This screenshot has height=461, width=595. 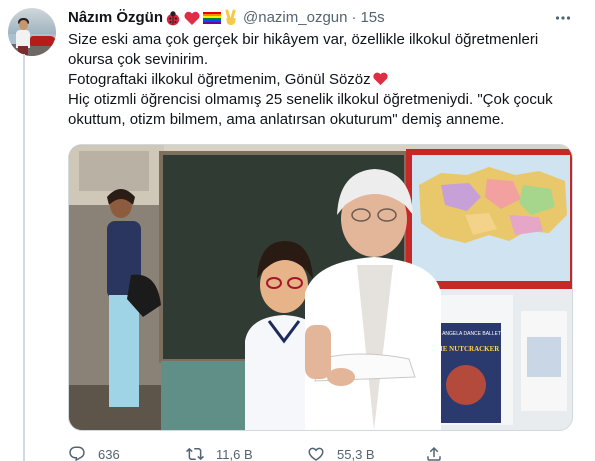 I want to click on tweet-actions: 636 11,6 B 55,3 B, so click(x=278, y=452).